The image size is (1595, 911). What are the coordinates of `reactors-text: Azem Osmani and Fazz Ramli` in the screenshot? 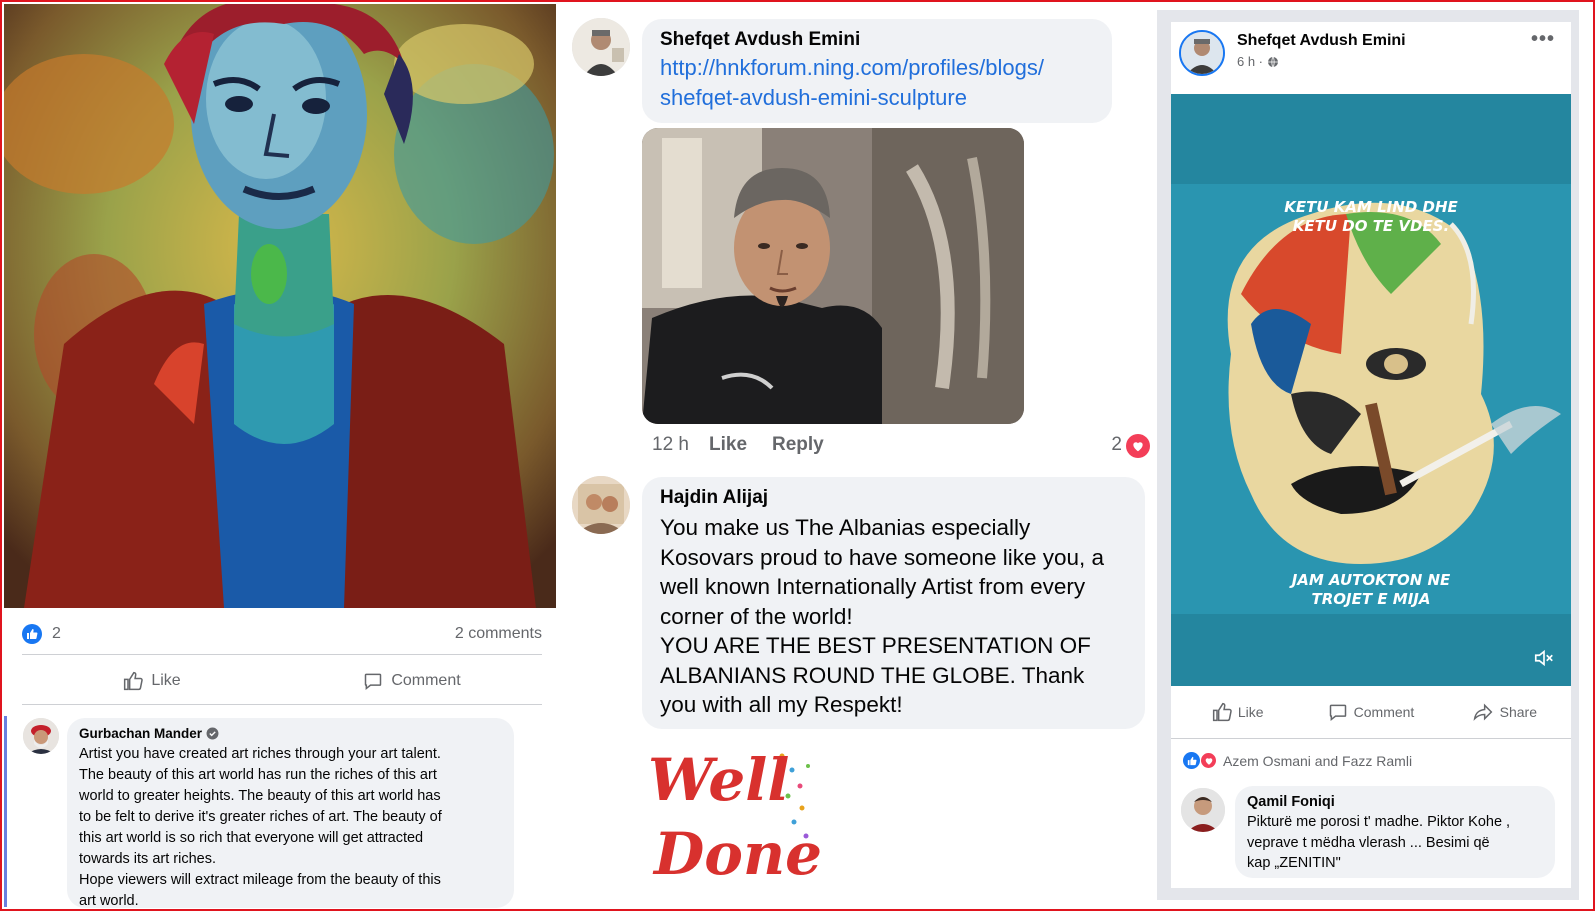 It's located at (1318, 760).